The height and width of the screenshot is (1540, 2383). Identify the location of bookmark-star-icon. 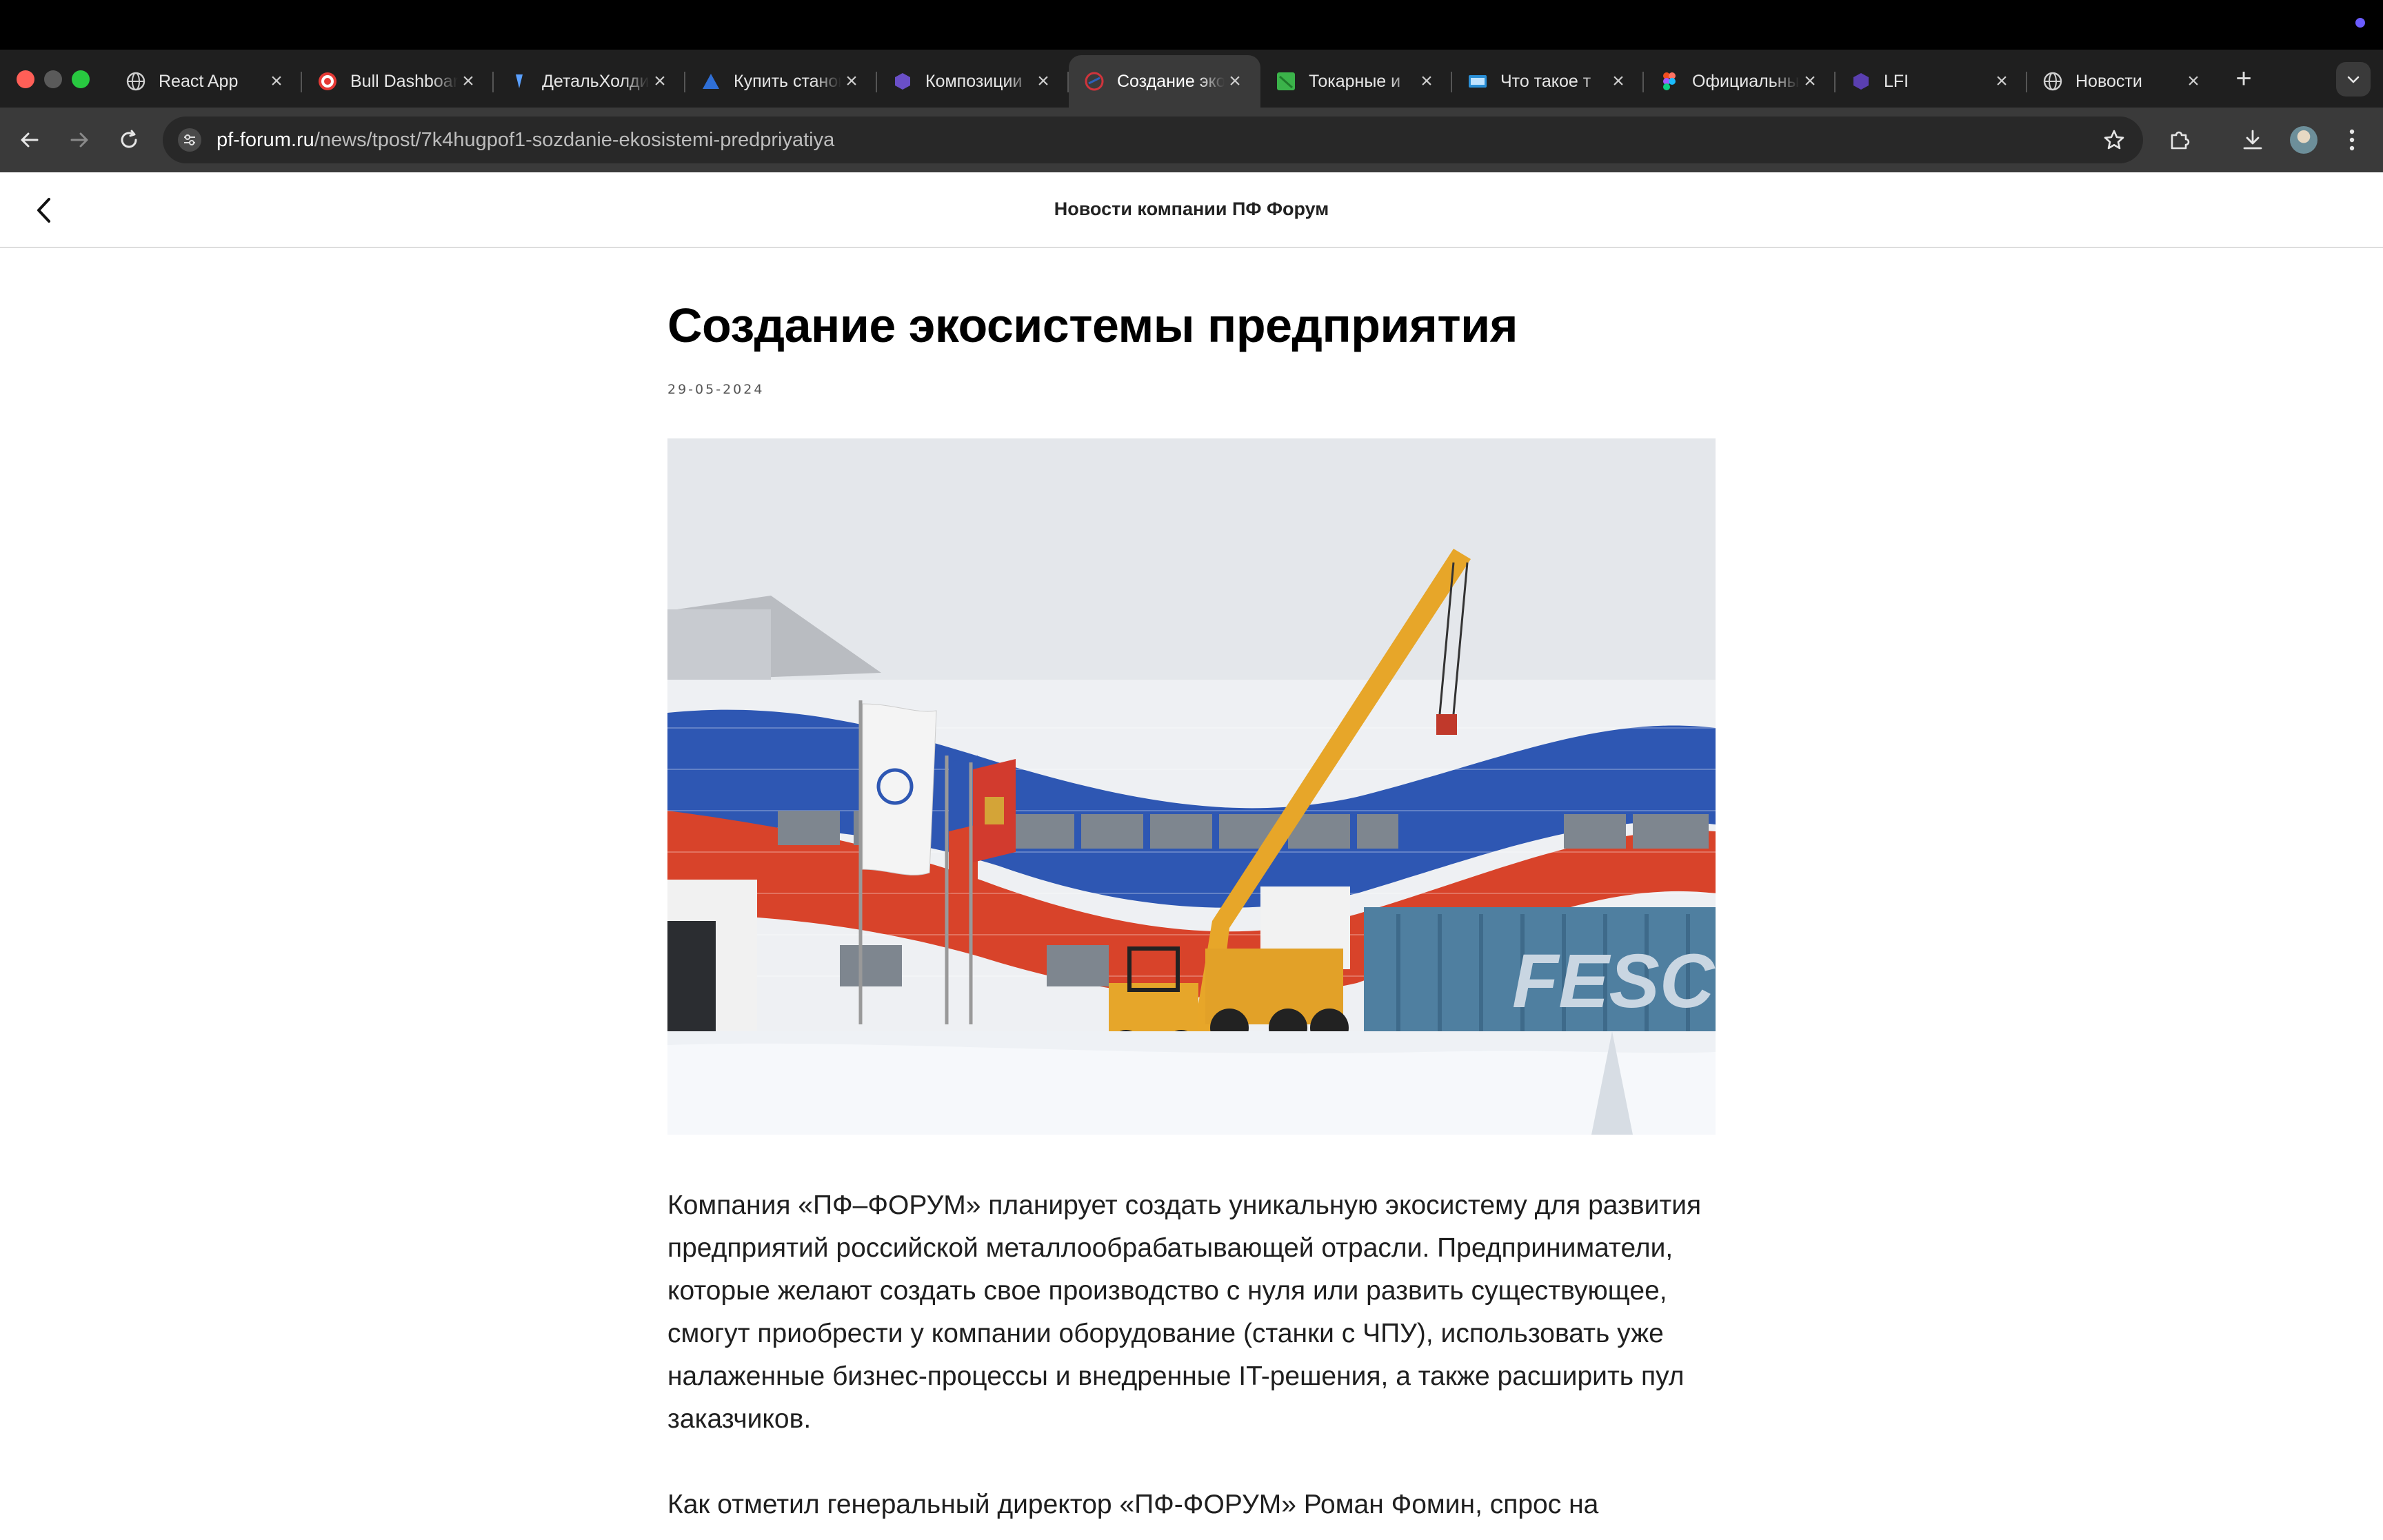
(2114, 140).